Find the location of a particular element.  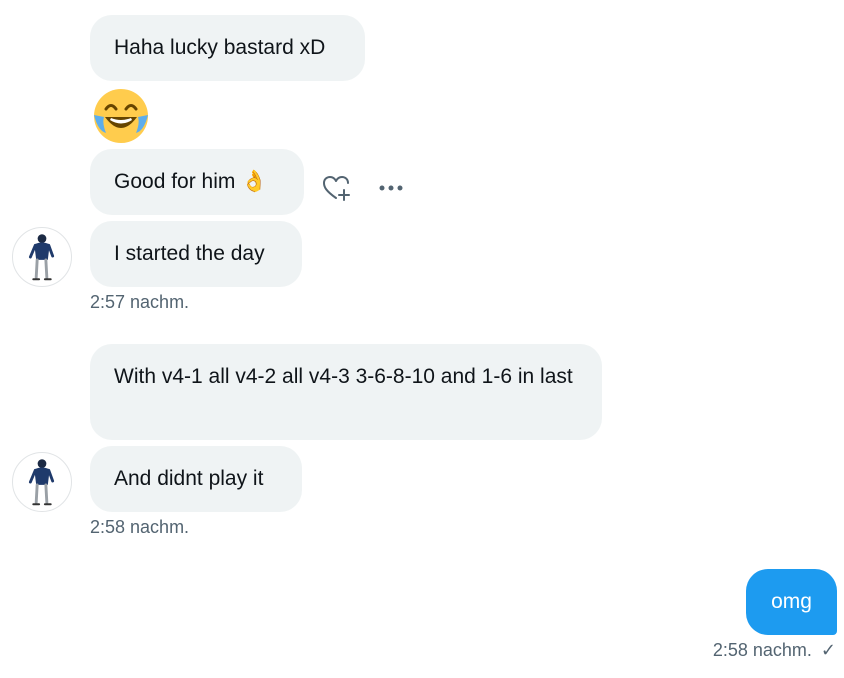

message-text: And didnt play it is located at coordinates (189, 478).